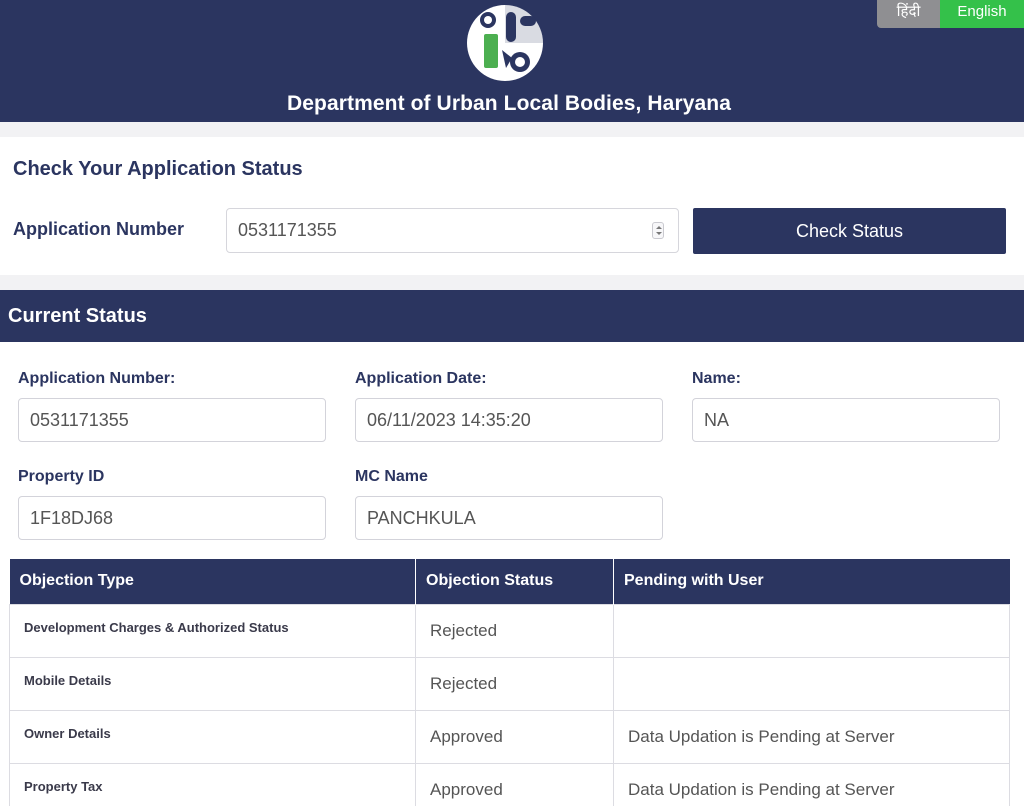 The height and width of the screenshot is (806, 1024). Describe the element at coordinates (509, 420) in the screenshot. I see `application-date-field: 06/11/2023 14:35:20` at that location.